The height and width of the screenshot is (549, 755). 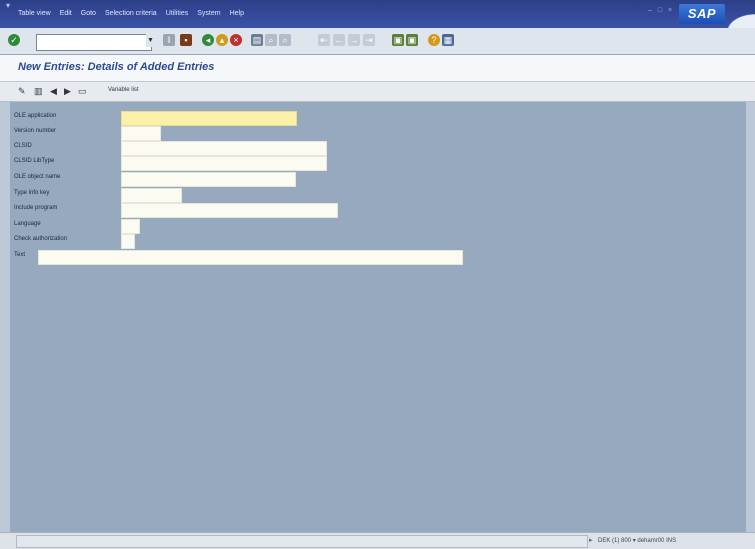 What do you see at coordinates (369, 40) in the screenshot?
I see `last-page-icon: ⇥` at bounding box center [369, 40].